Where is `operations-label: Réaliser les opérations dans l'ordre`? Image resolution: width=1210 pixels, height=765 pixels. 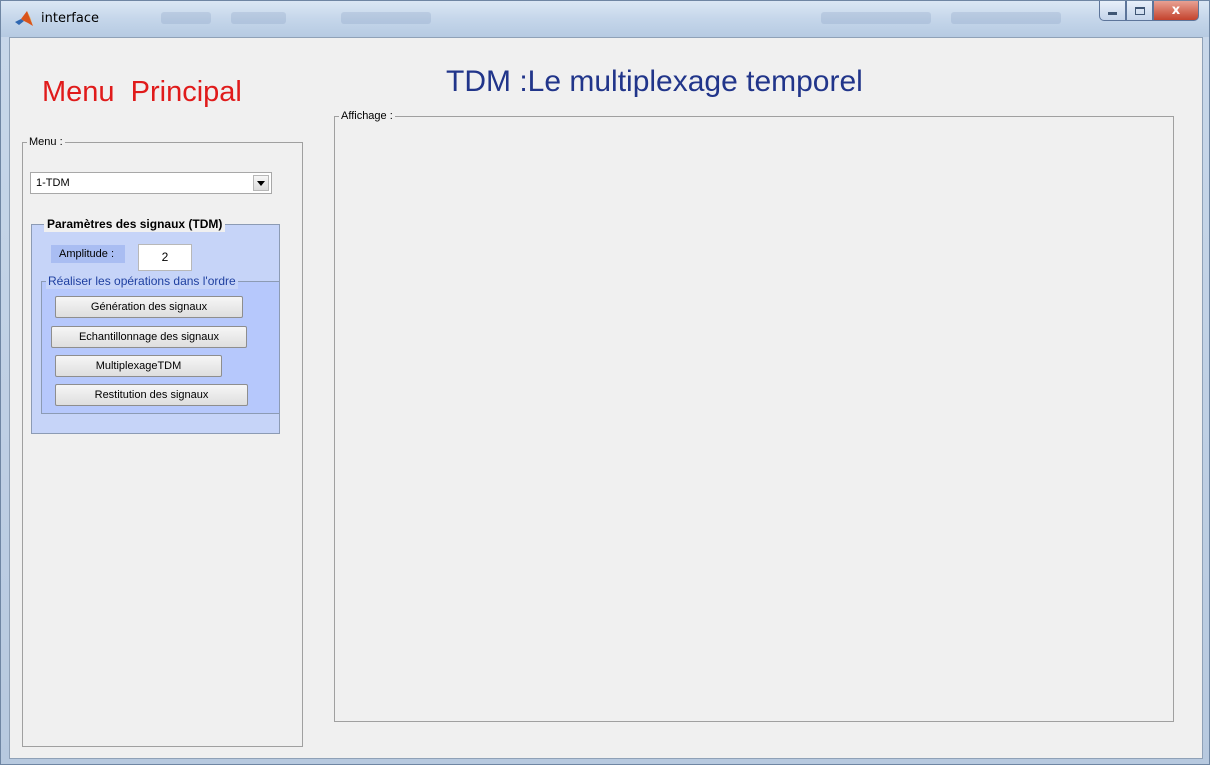
operations-label: Réaliser les opérations dans l'ordre is located at coordinates (142, 281).